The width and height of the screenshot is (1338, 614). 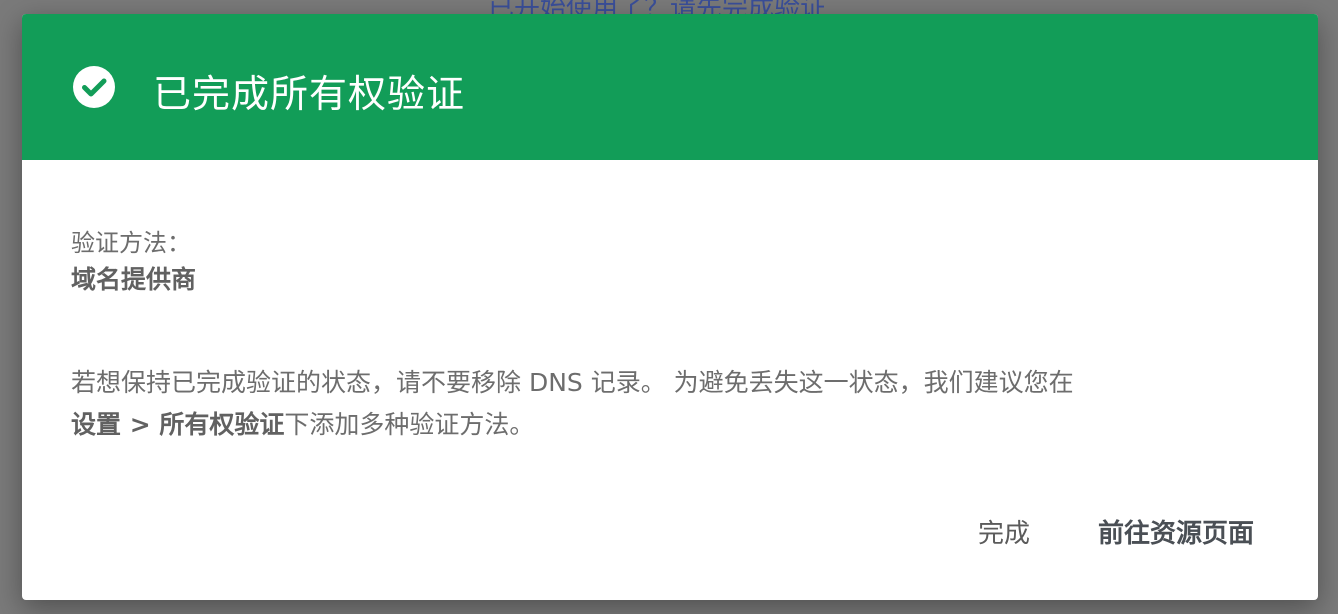 I want to click on done-button: 完成, so click(x=1004, y=531).